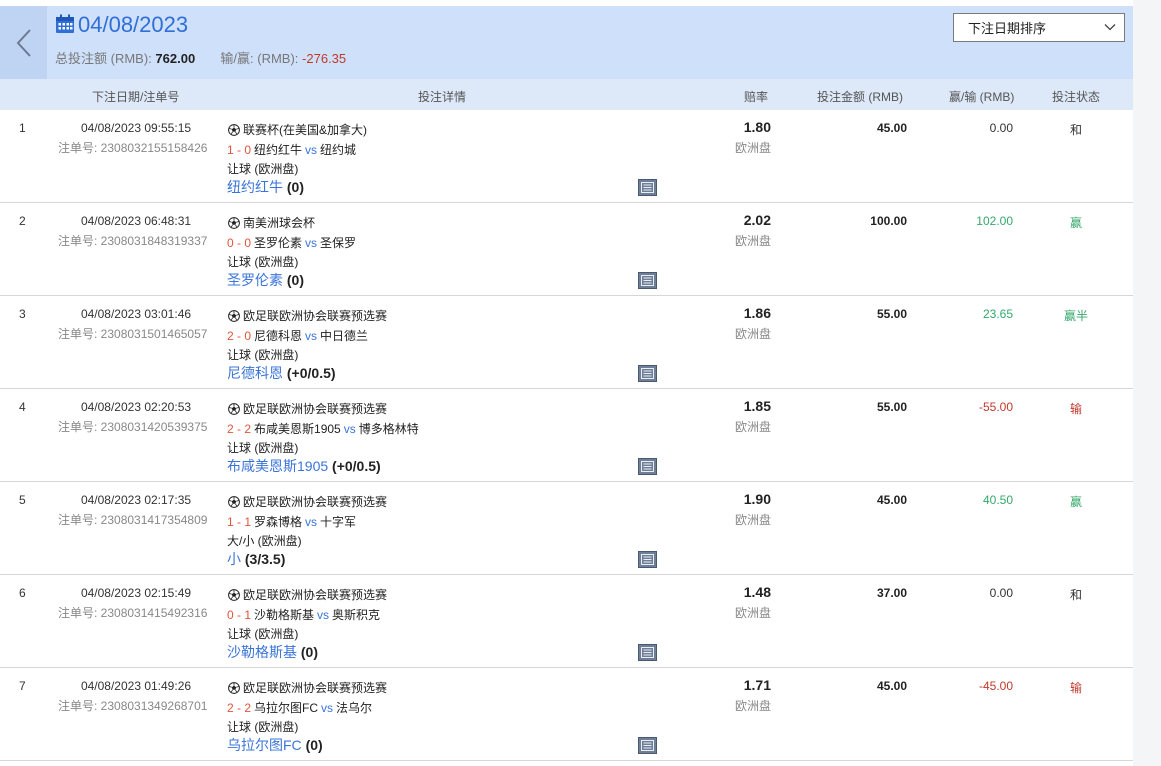  I want to click on match-score: 2 - 0, so click(239, 336).